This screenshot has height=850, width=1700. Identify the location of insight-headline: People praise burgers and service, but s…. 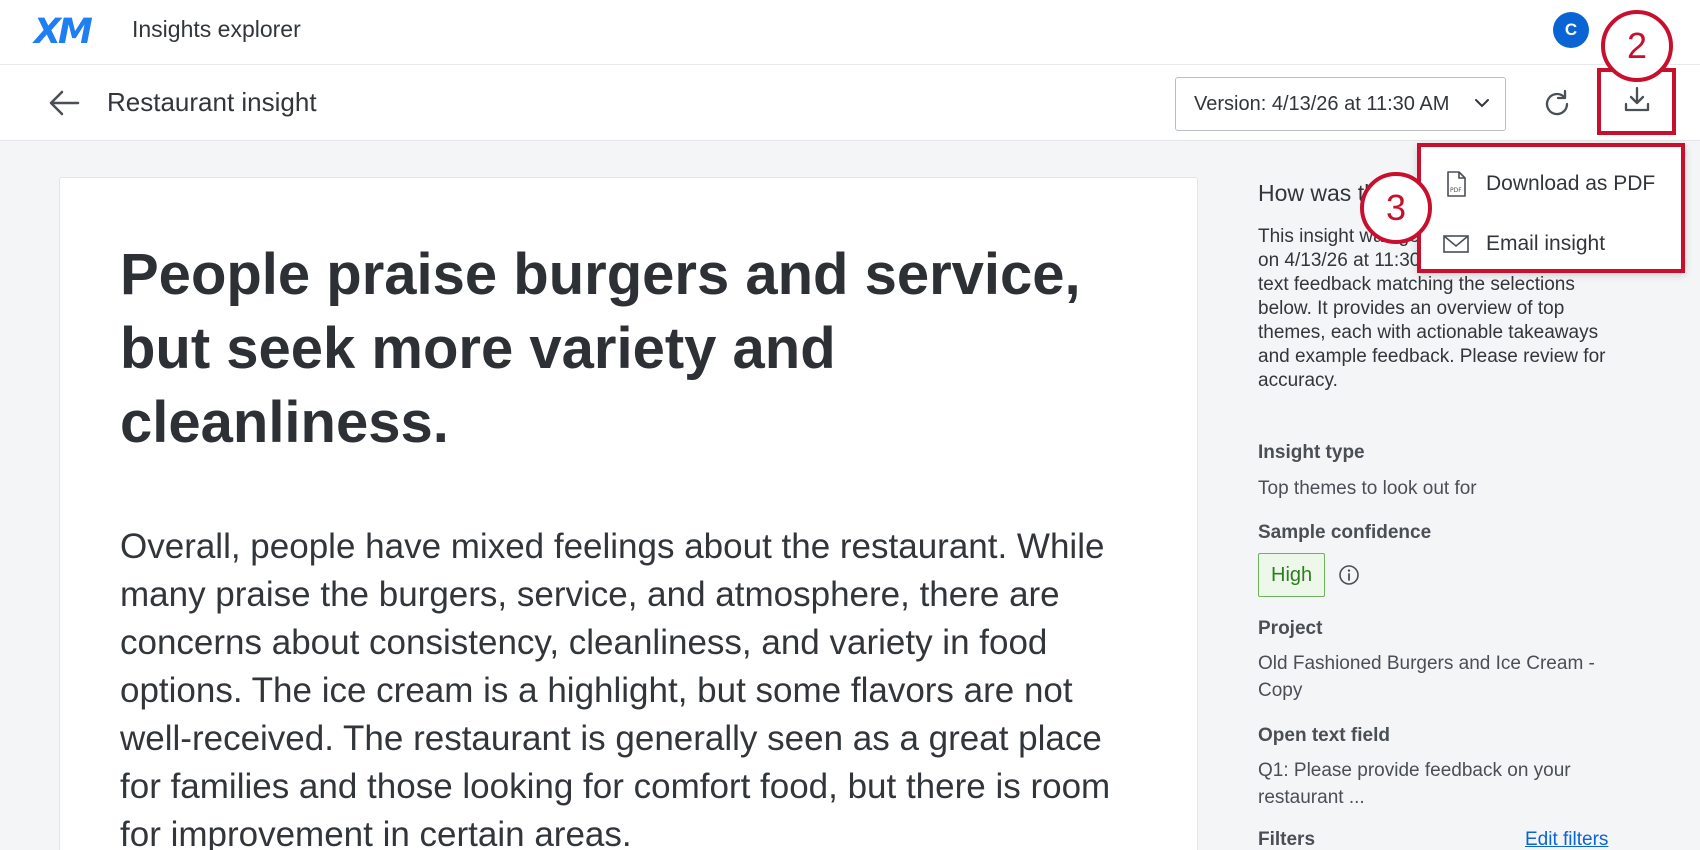
(600, 348).